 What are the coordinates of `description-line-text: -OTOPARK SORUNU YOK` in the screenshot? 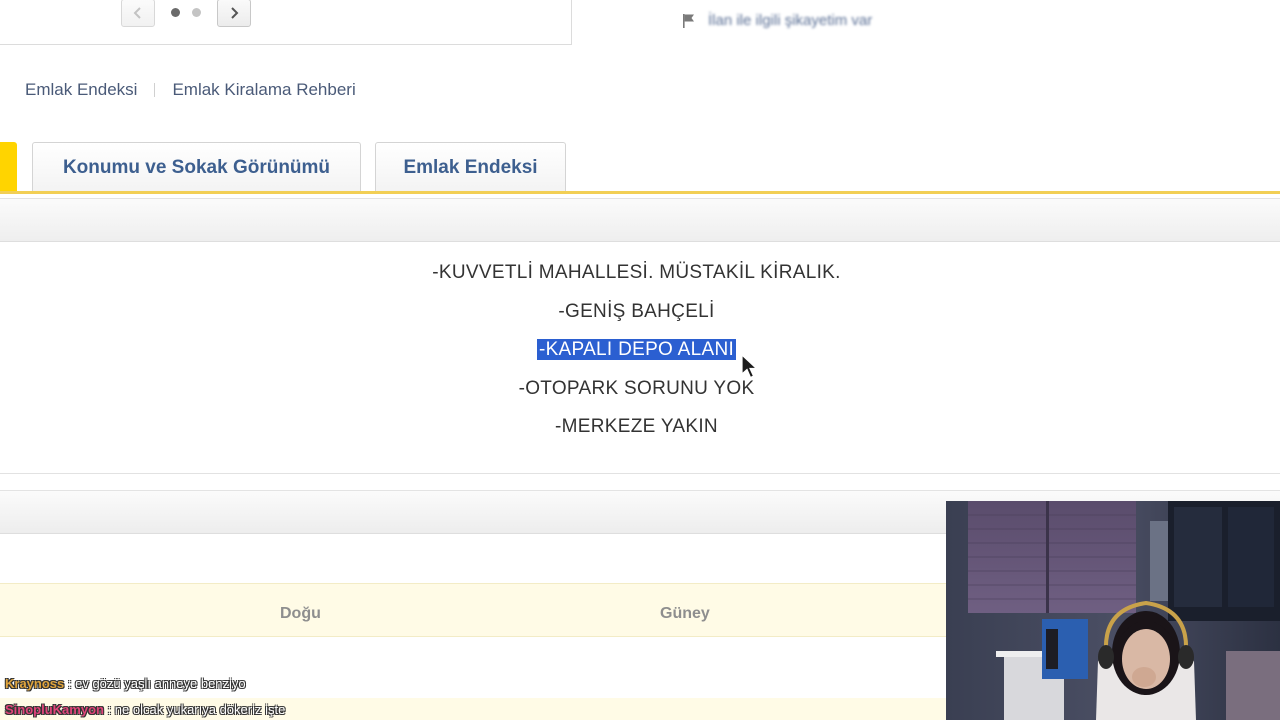 It's located at (636, 388).